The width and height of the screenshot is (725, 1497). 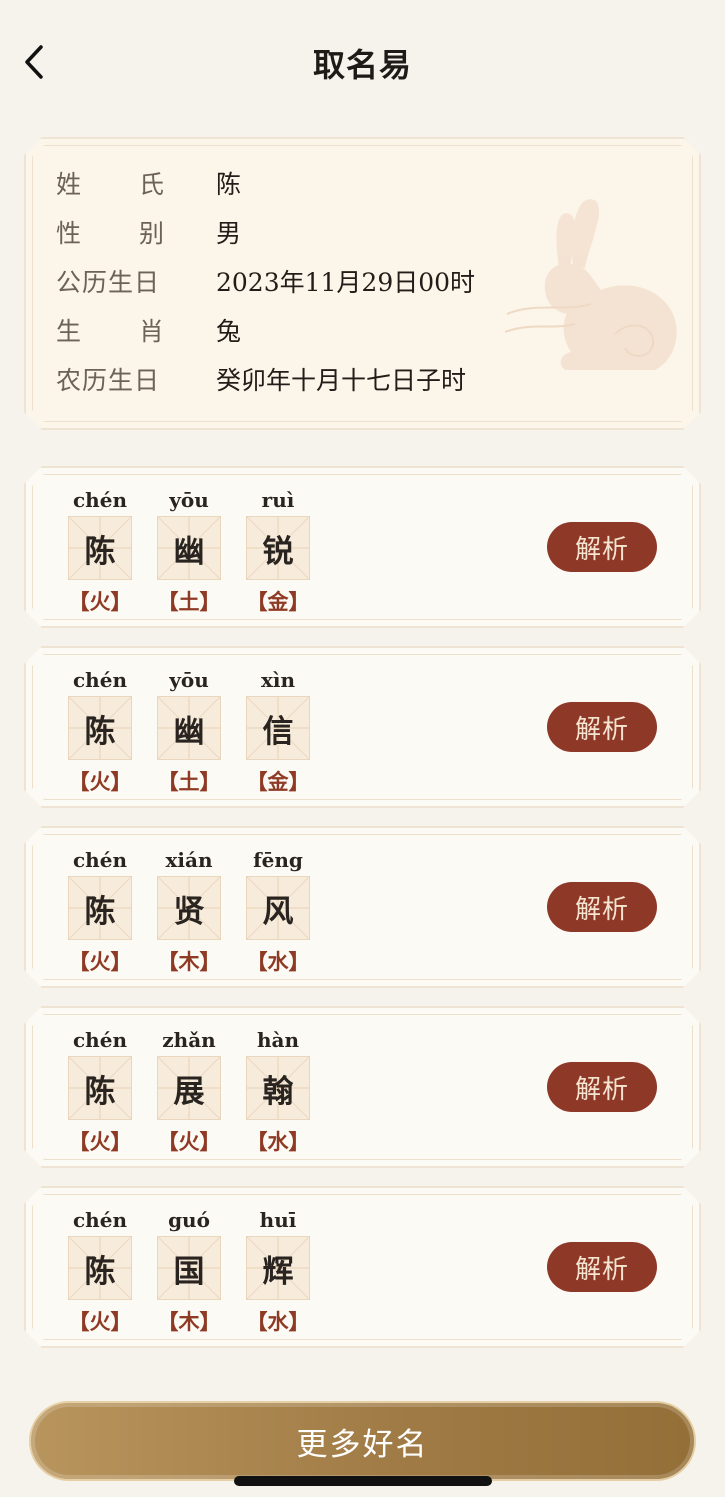 I want to click on lunar-birthday-value: 癸卯年十月十七日子时, so click(x=341, y=380).